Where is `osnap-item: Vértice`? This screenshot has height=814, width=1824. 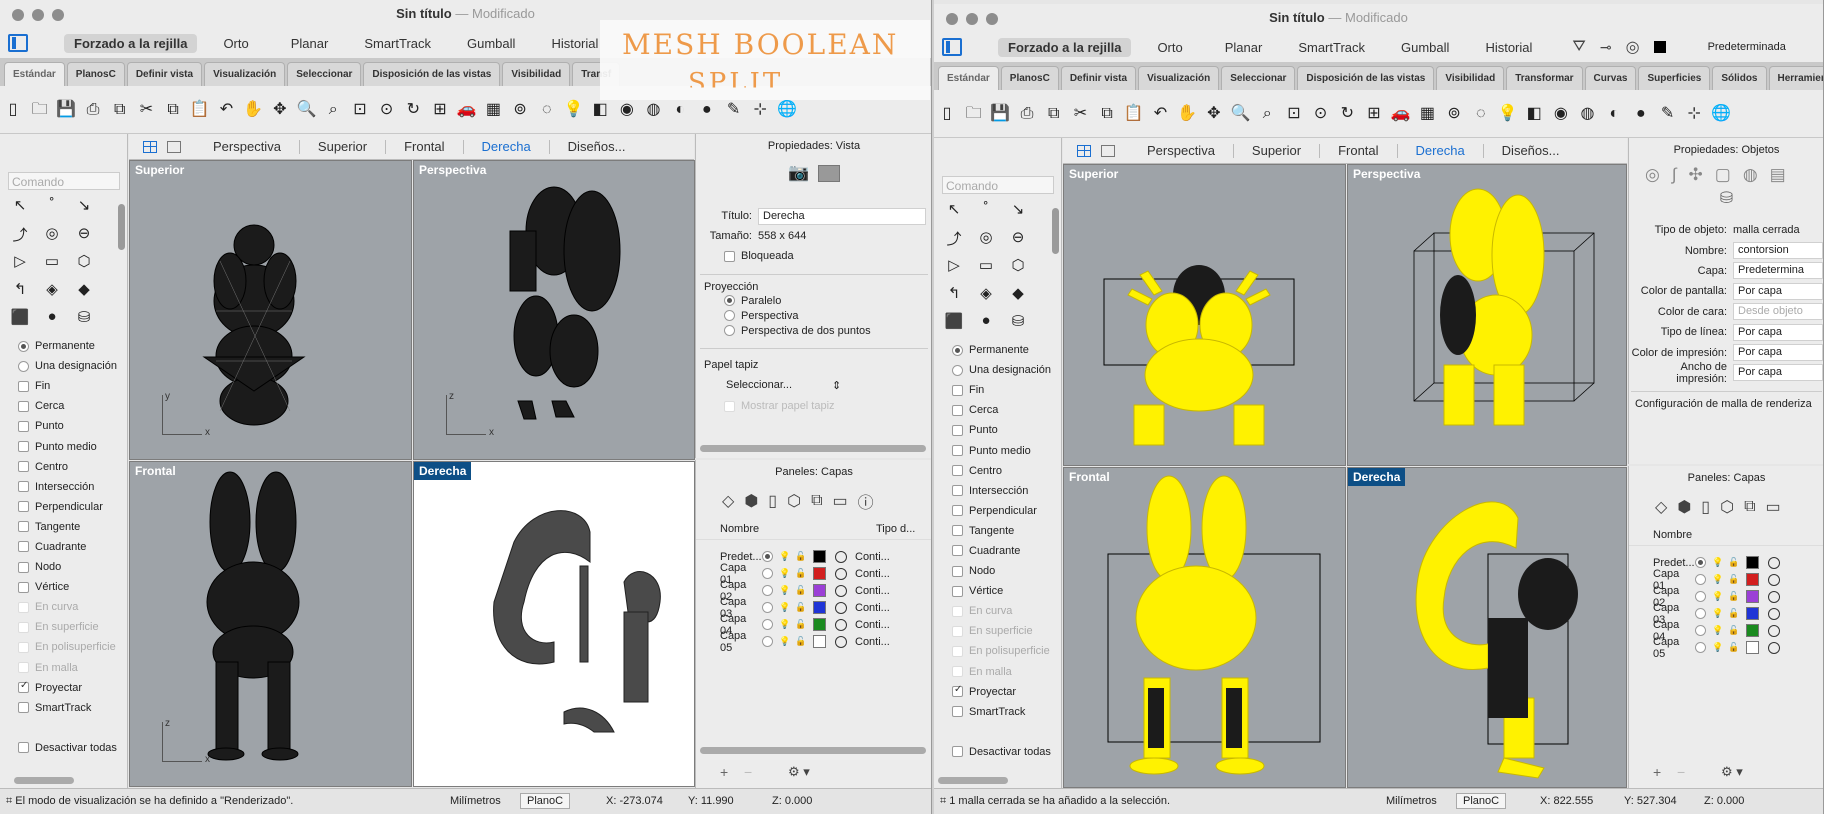
osnap-item: Vértice is located at coordinates (1007, 591).